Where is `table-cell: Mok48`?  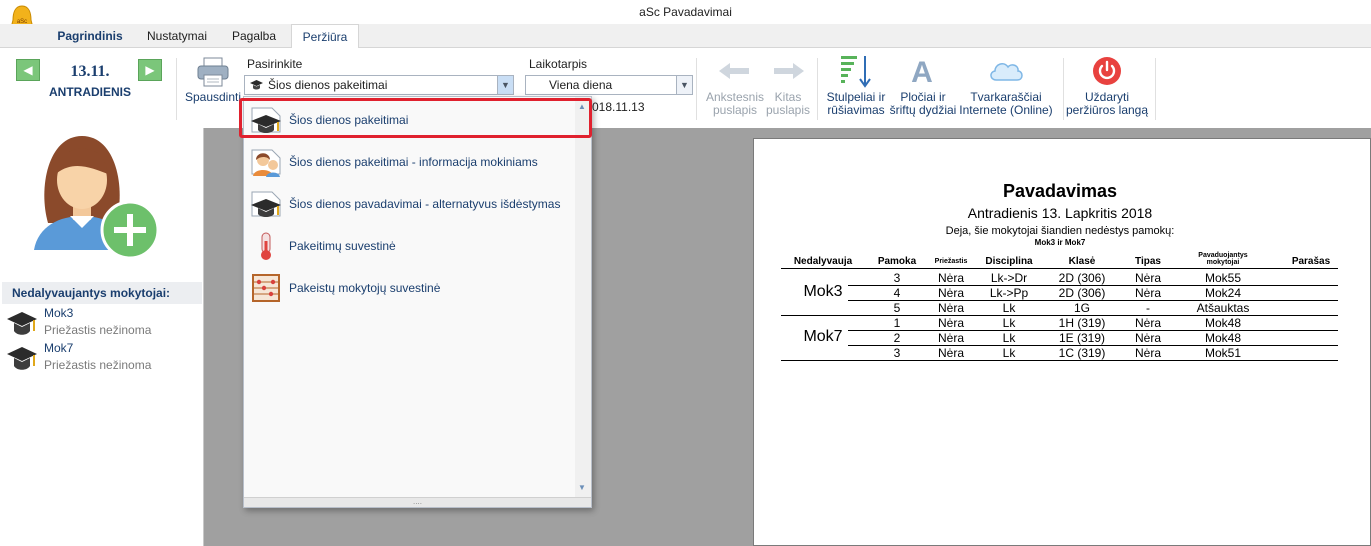
table-cell: Mok48 is located at coordinates (1223, 323).